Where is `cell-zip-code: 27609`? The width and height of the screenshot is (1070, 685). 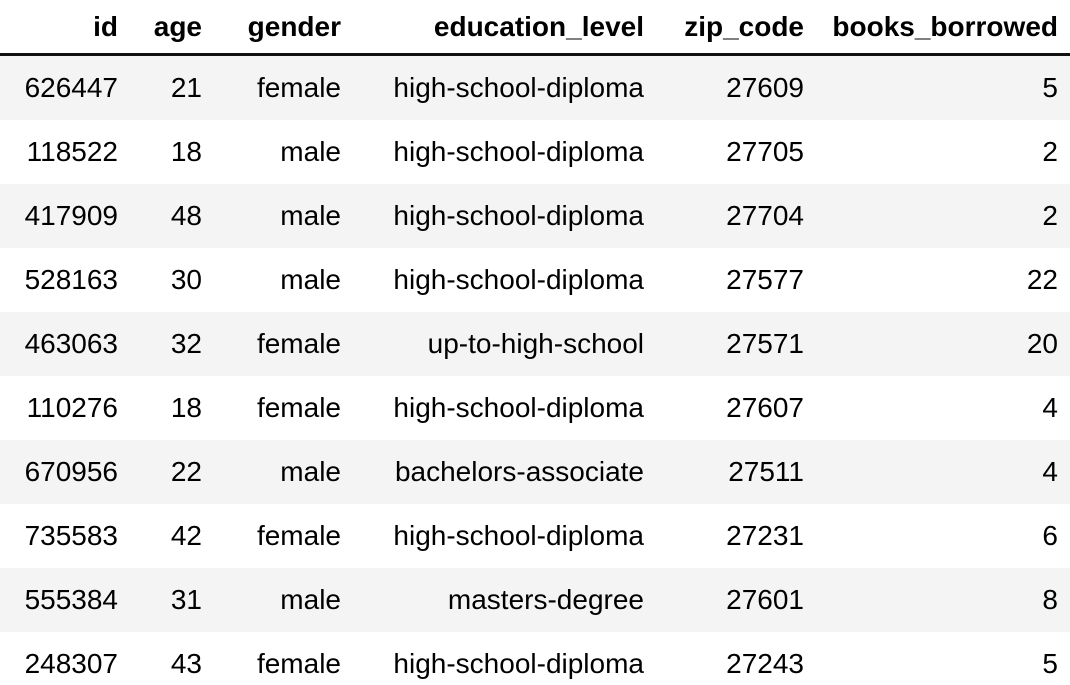 cell-zip-code: 27609 is located at coordinates (724, 87).